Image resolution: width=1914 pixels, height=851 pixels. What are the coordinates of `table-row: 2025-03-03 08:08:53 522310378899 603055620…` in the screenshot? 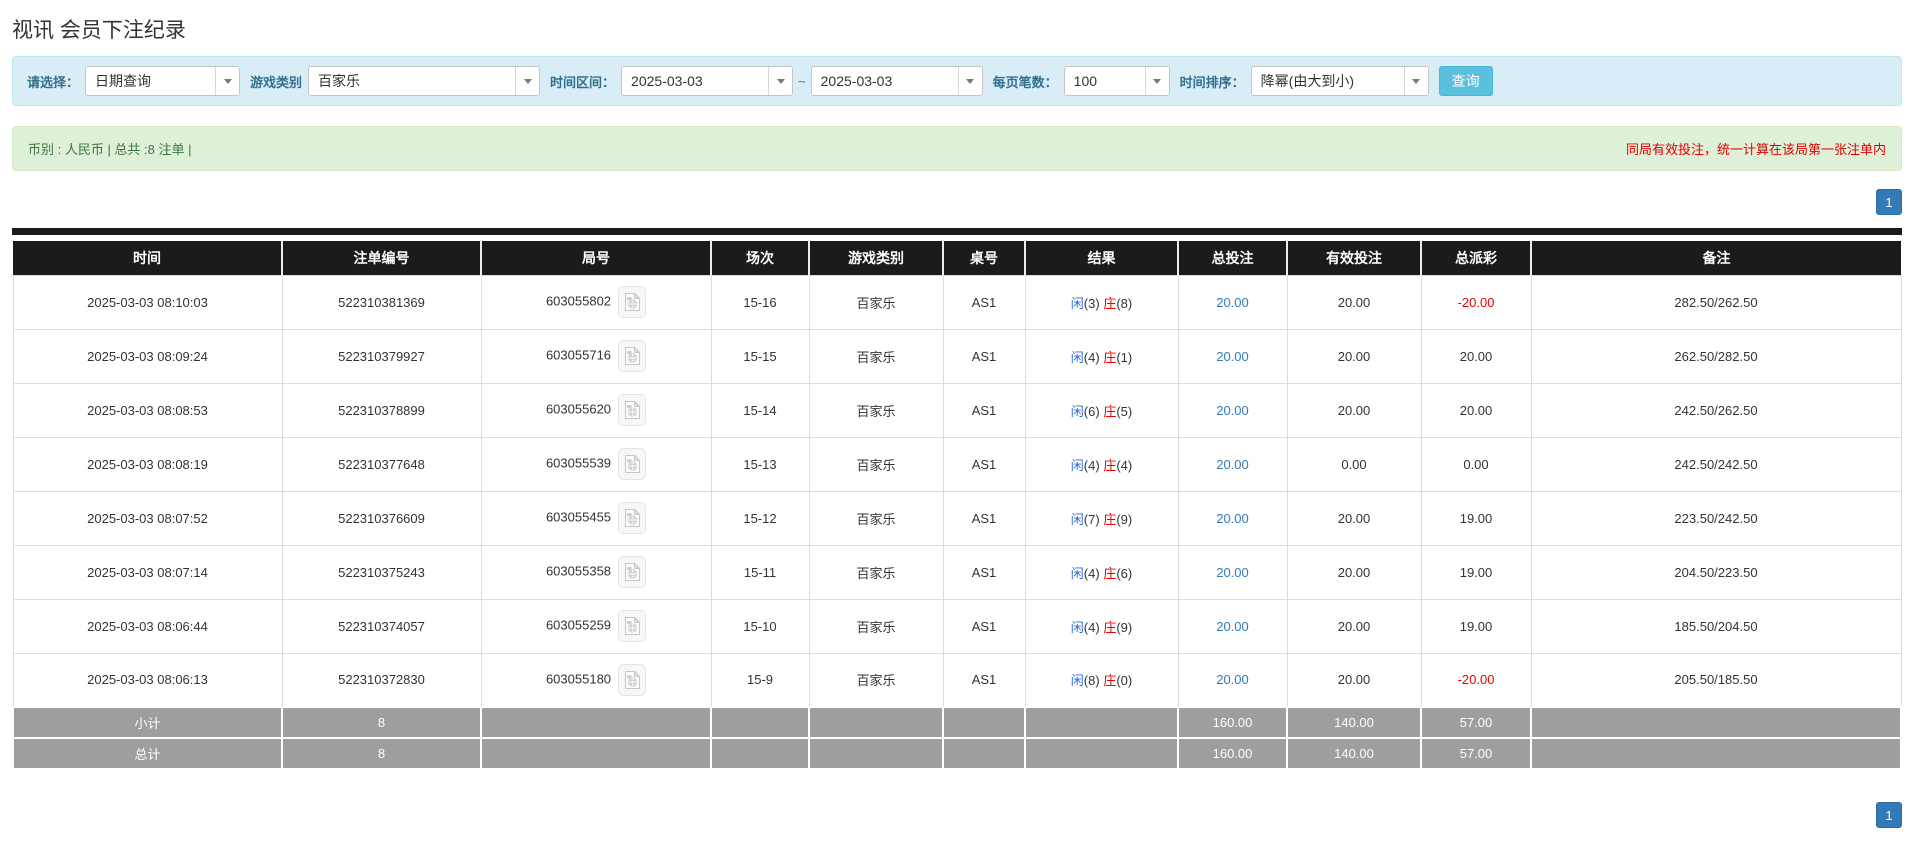 It's located at (957, 410).